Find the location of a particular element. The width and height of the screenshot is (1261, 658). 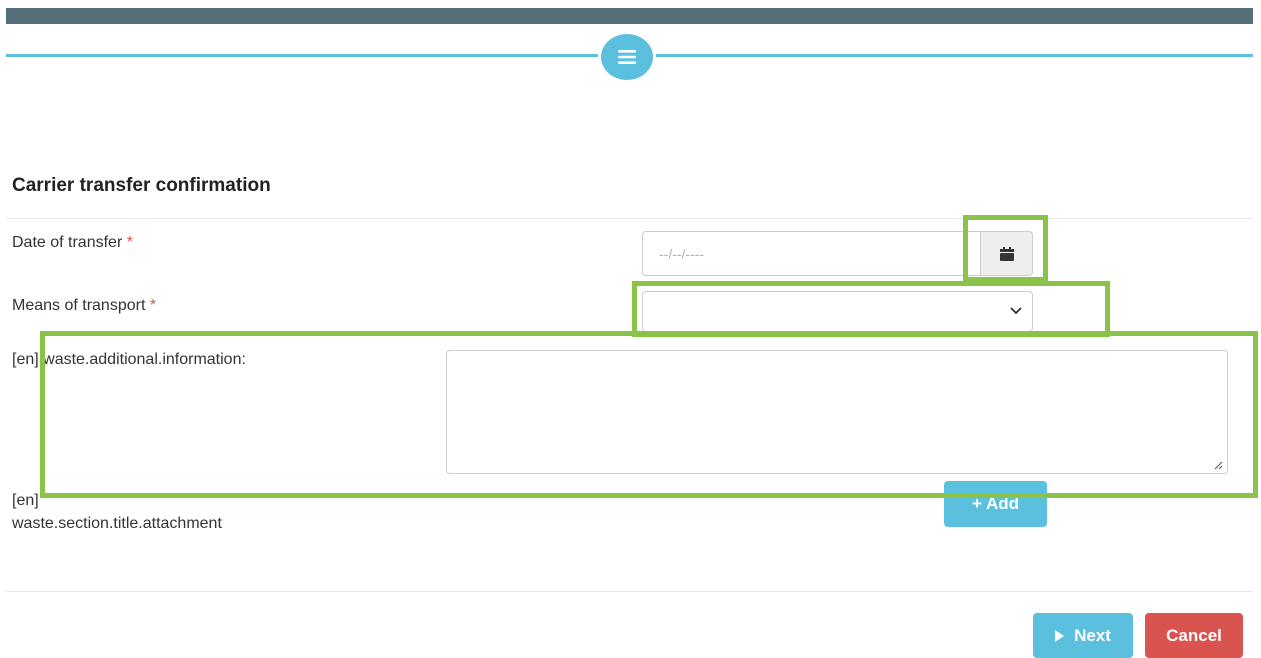

cancel-button: Cancel is located at coordinates (1194, 635).